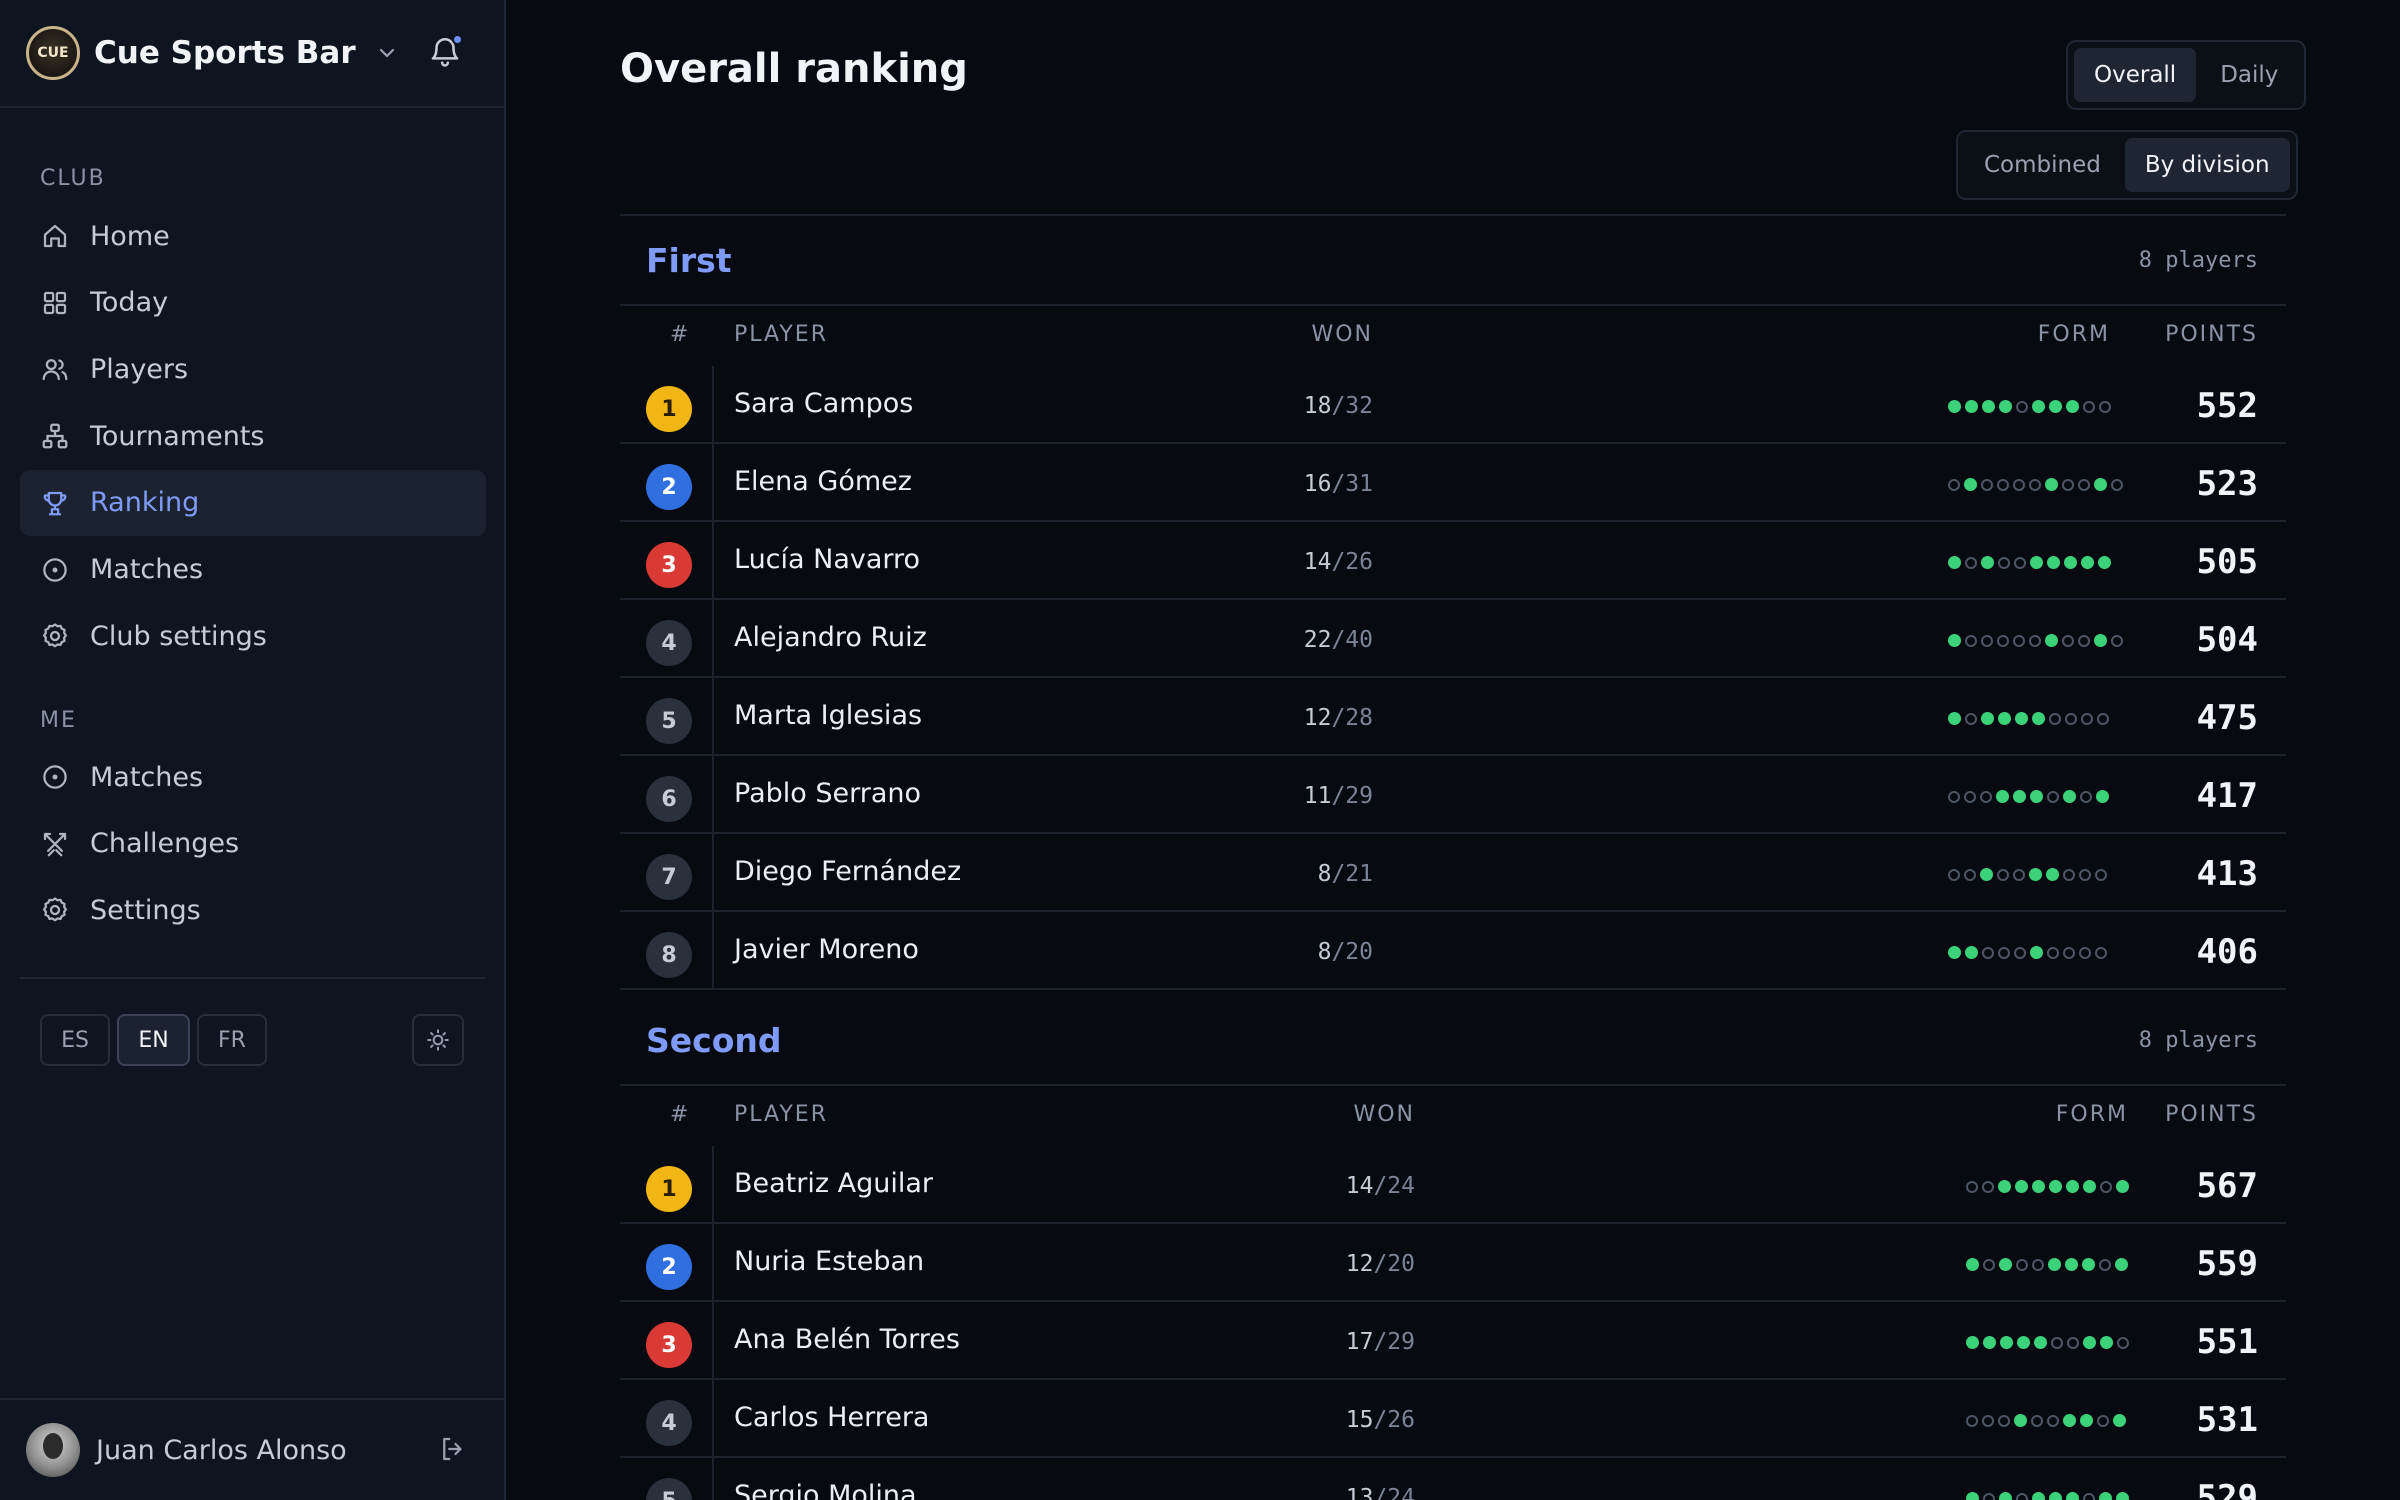  I want to click on table-row: 4 Alejandro Ruiz 22/40 504, so click(1453, 639).